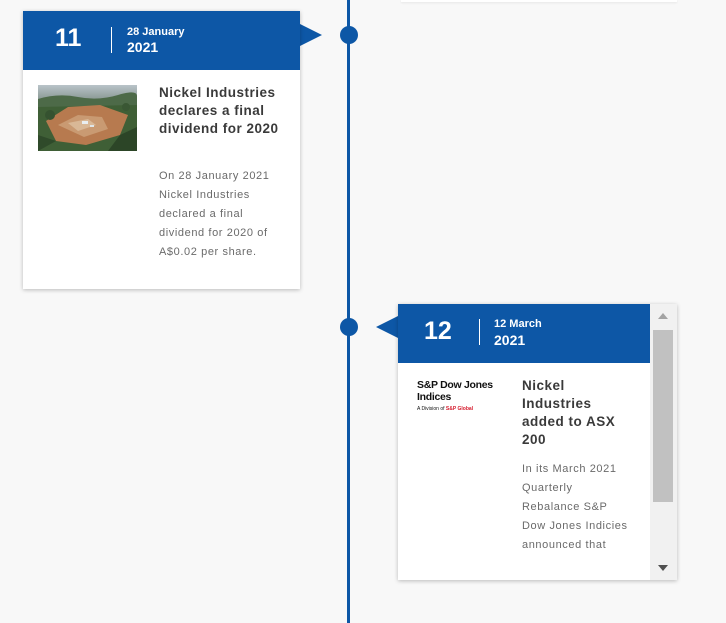 This screenshot has height=623, width=726. What do you see at coordinates (459, 409) in the screenshot?
I see `logo-sub-brand: S&P Global` at bounding box center [459, 409].